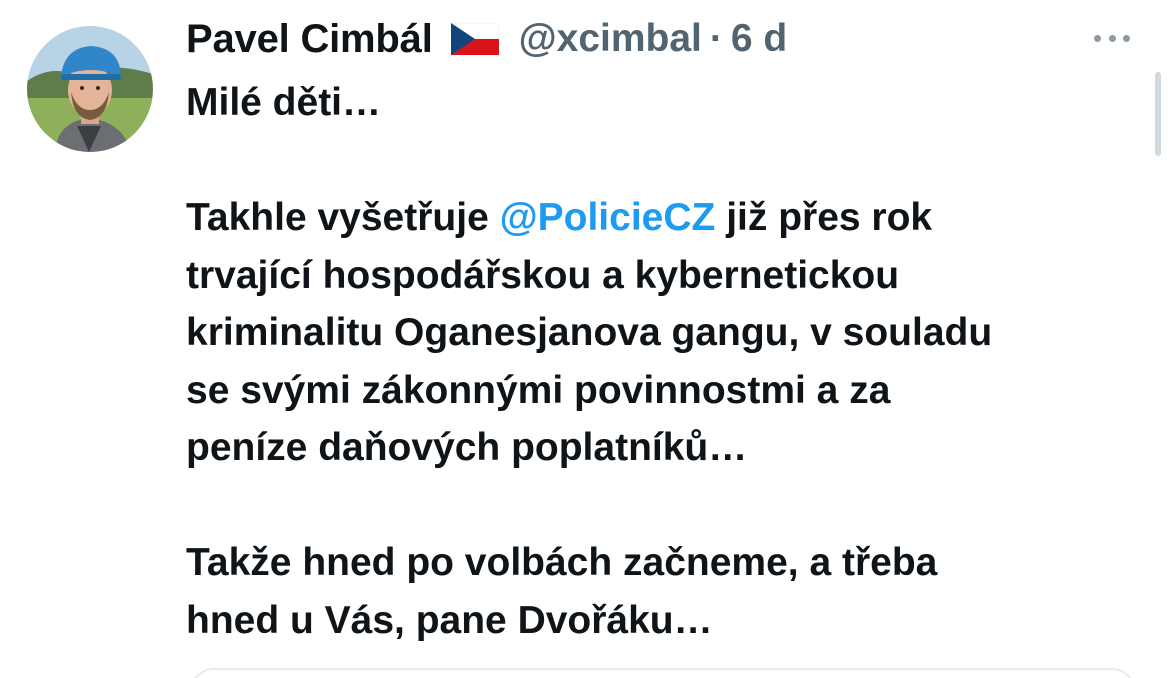  What do you see at coordinates (610, 39) in the screenshot?
I see `author-handle: @xcimbal` at bounding box center [610, 39].